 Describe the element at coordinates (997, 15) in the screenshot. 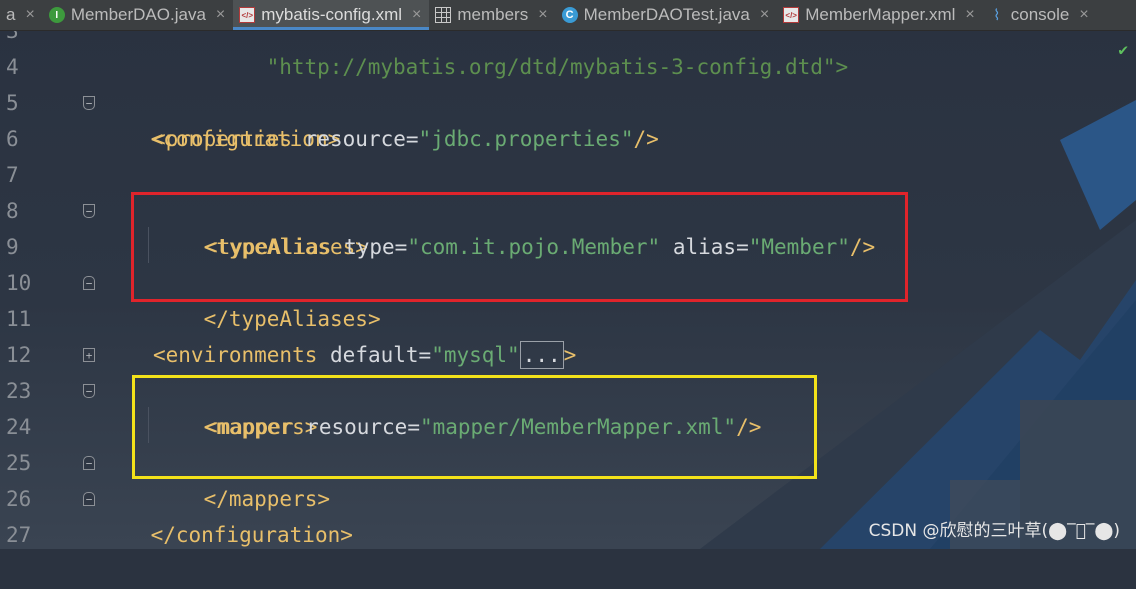

I see `console-icon: ⌇` at that location.